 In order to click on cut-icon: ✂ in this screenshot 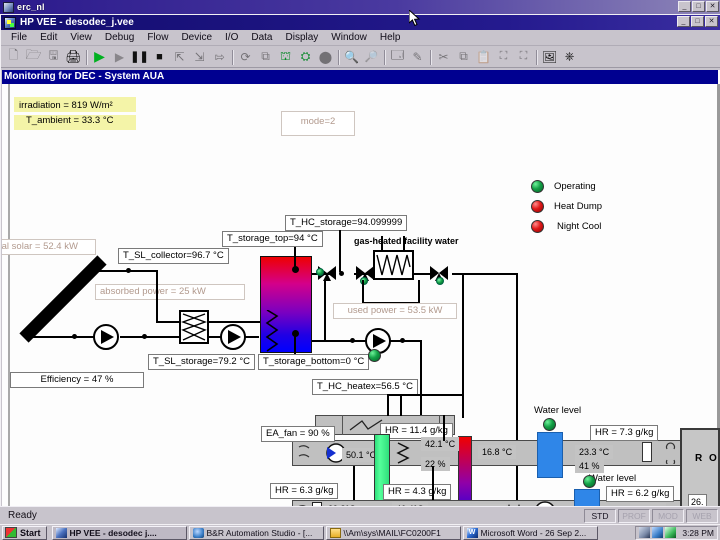, I will do `click(443, 56)`.